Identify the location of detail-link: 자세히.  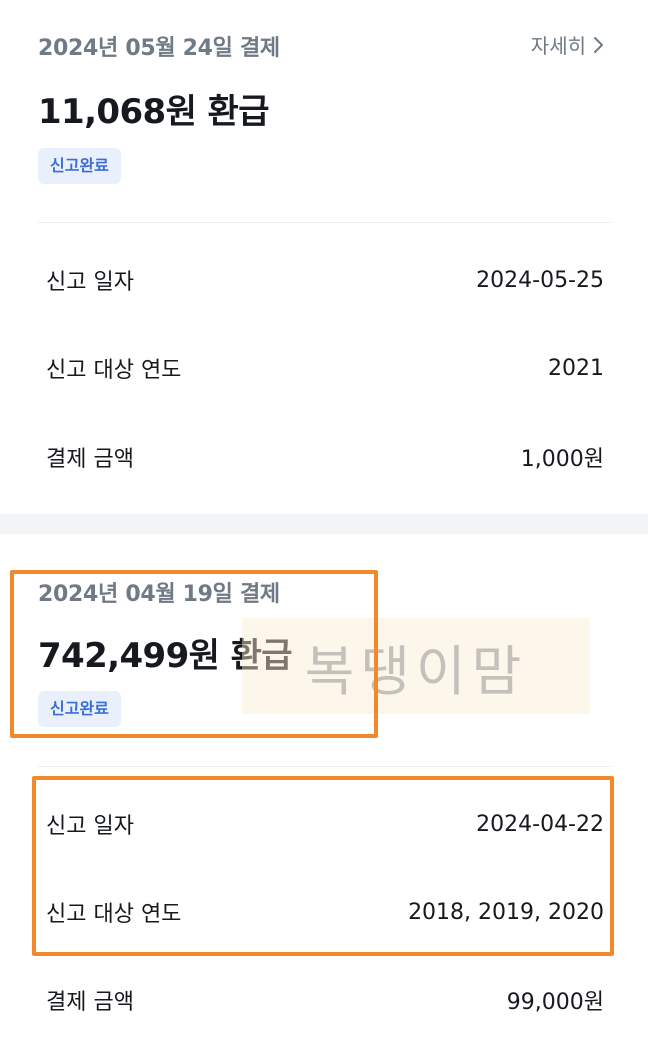
(568, 44).